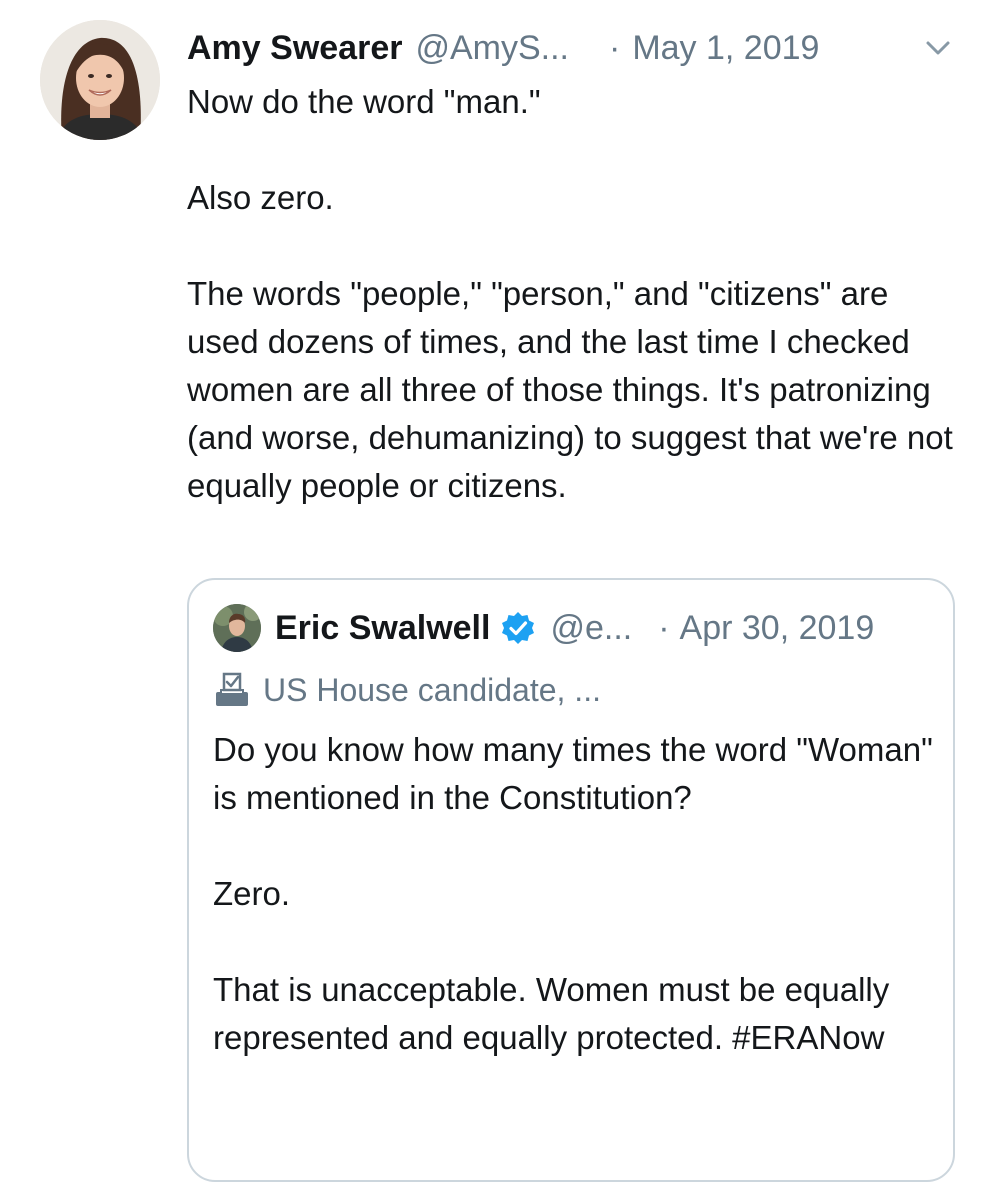 Image resolution: width=996 pixels, height=1200 pixels. I want to click on quoted-author-avatar, so click(237, 628).